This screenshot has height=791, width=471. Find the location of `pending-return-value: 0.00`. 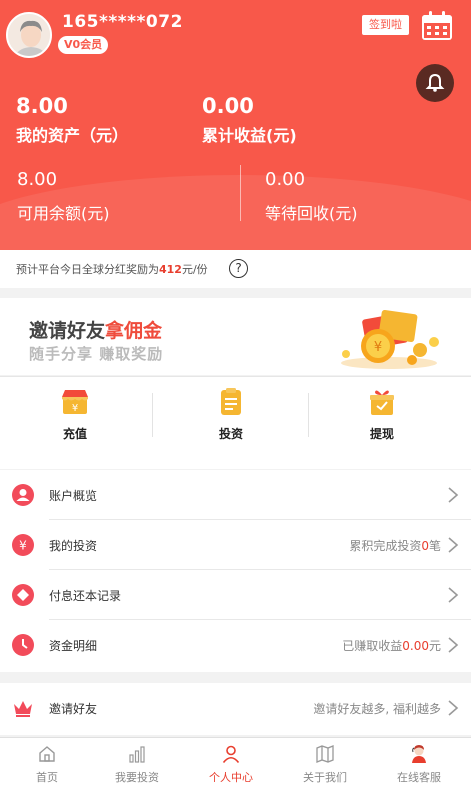

pending-return-value: 0.00 is located at coordinates (285, 179).